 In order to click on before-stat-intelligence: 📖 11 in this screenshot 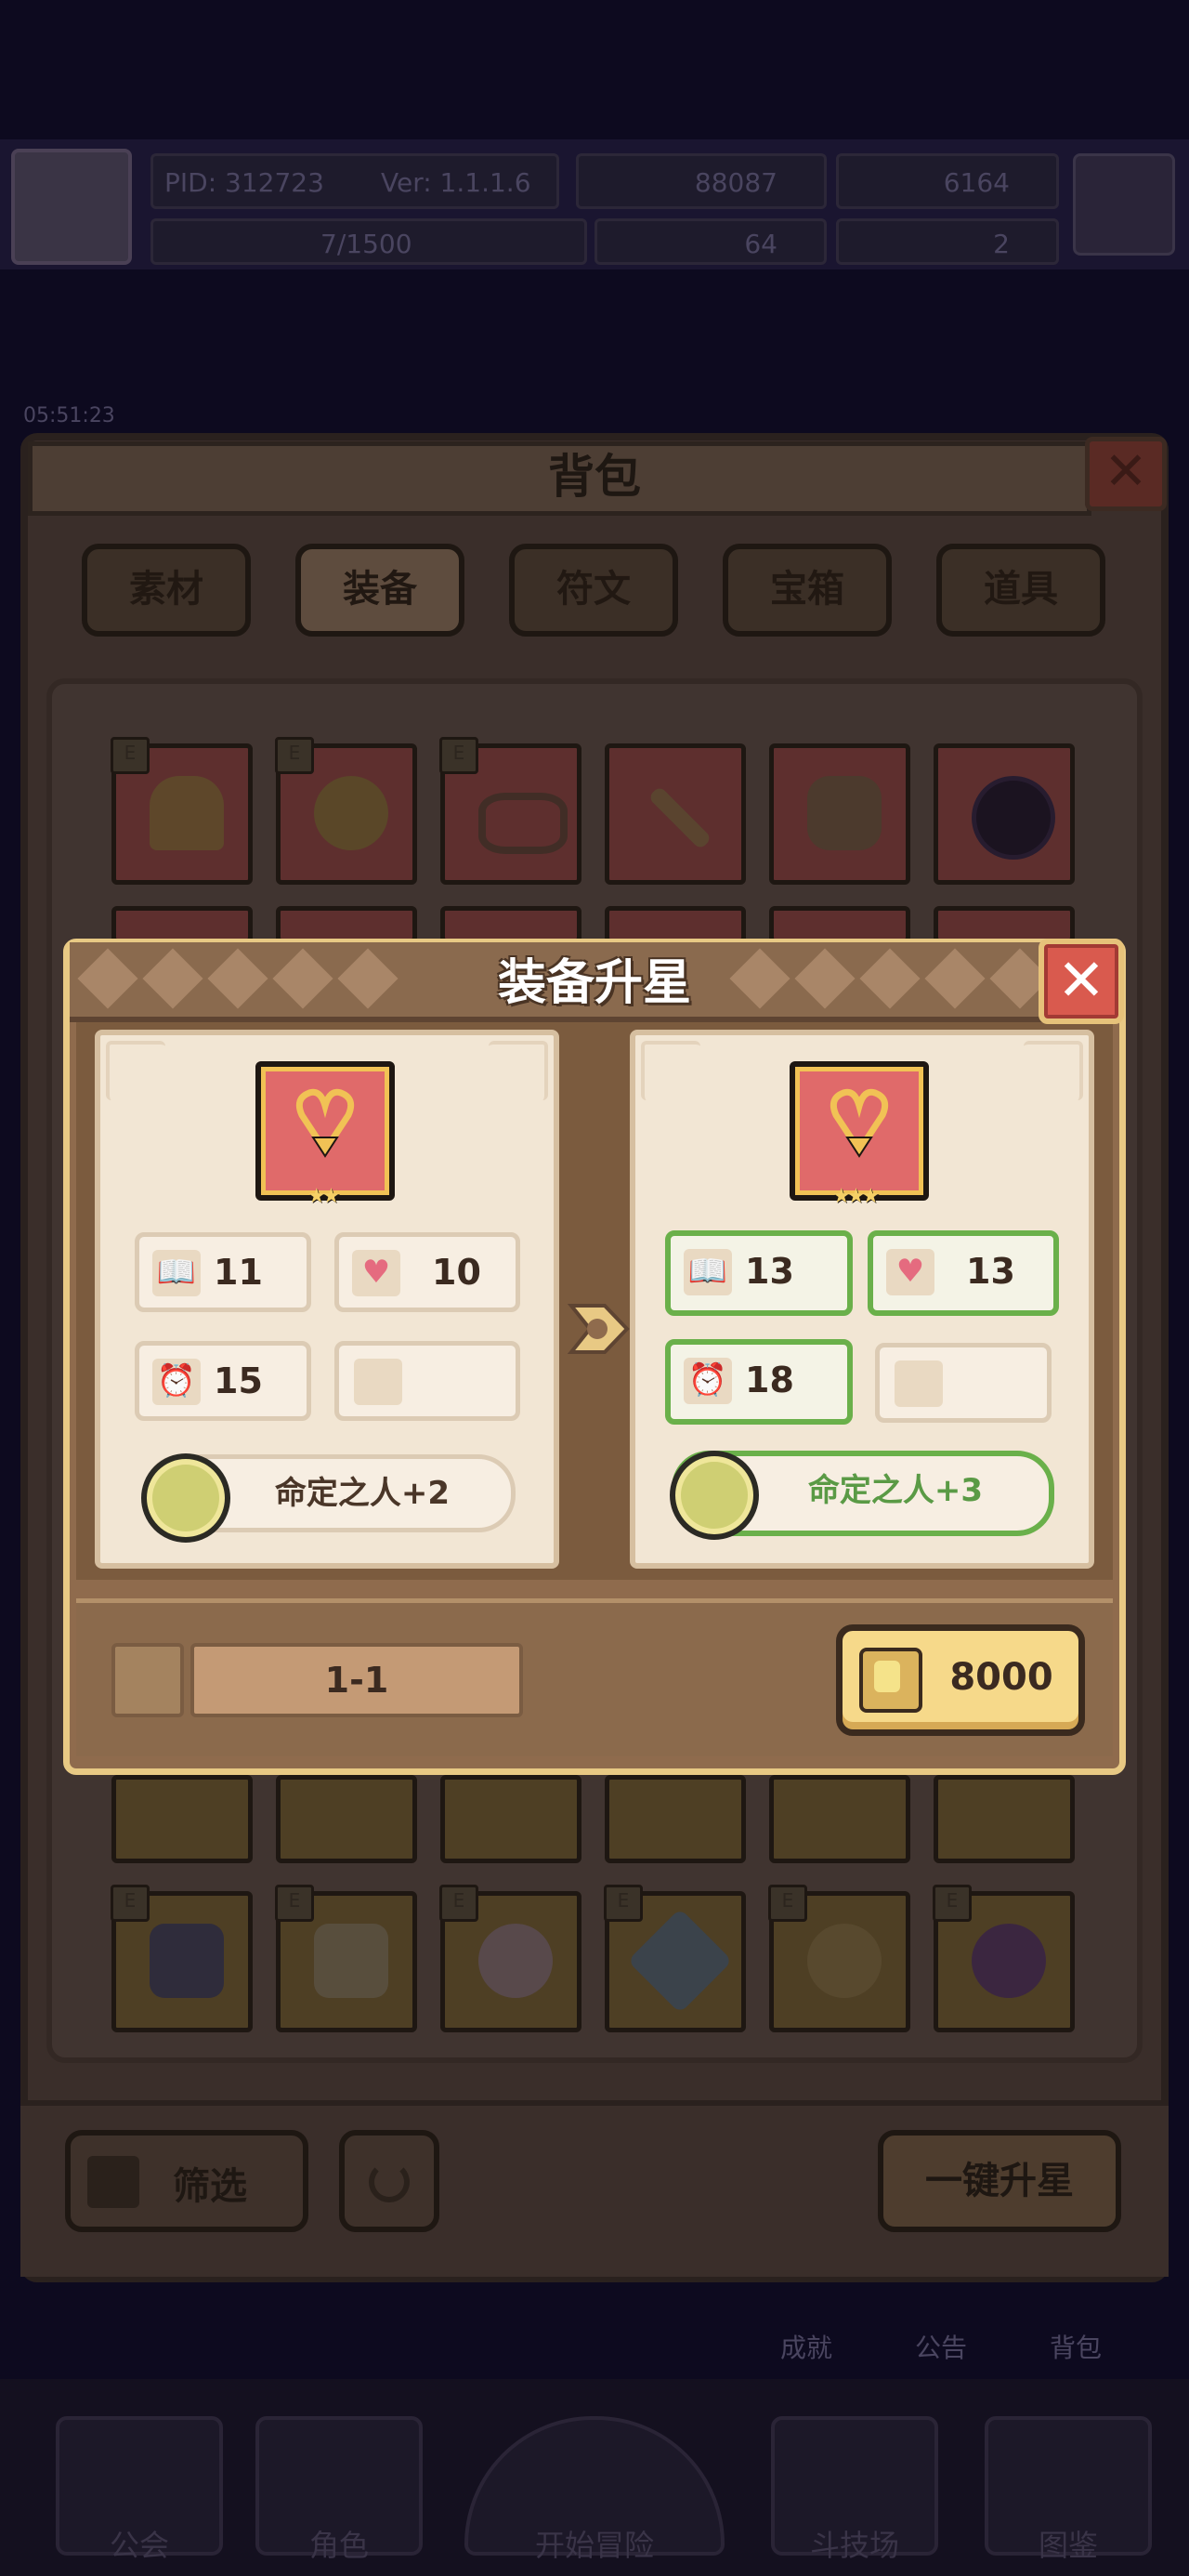, I will do `click(223, 1272)`.